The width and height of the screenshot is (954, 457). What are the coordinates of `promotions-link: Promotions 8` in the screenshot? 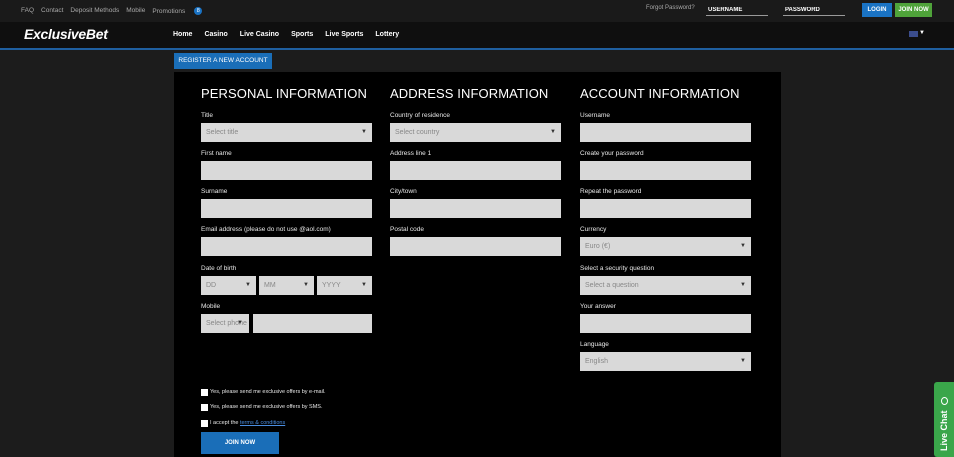 It's located at (180, 11).